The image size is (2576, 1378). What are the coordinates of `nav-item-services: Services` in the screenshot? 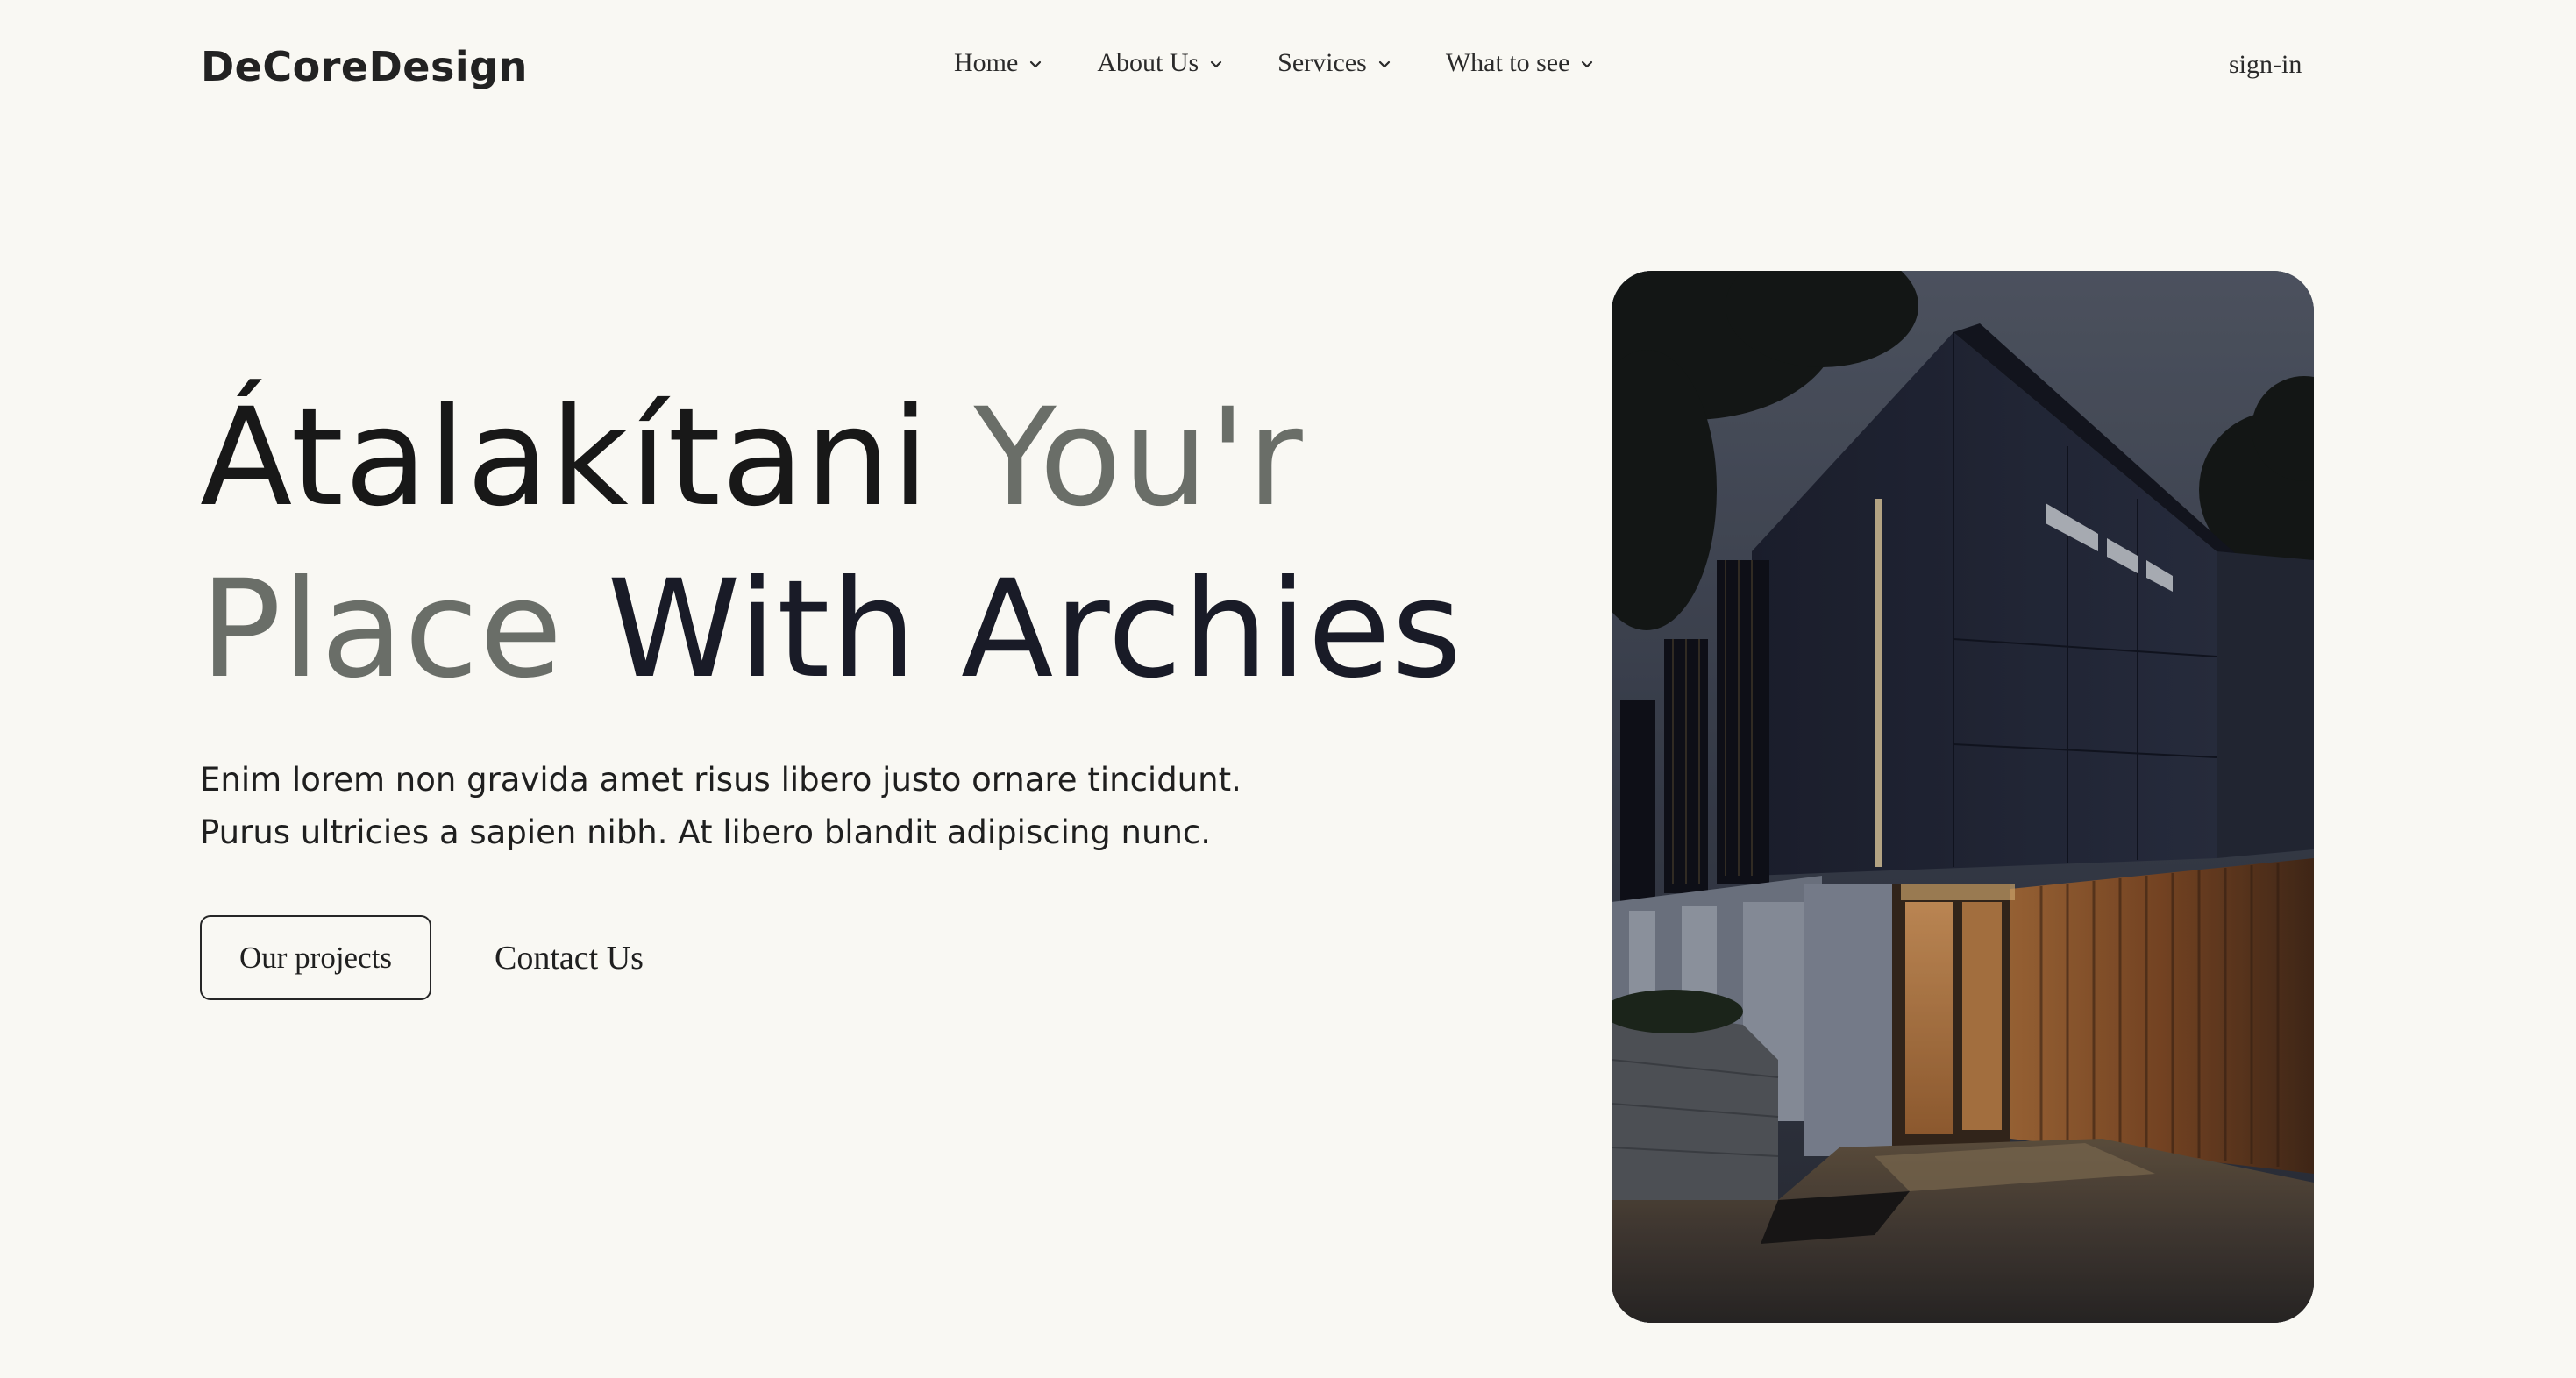 It's located at (1335, 63).